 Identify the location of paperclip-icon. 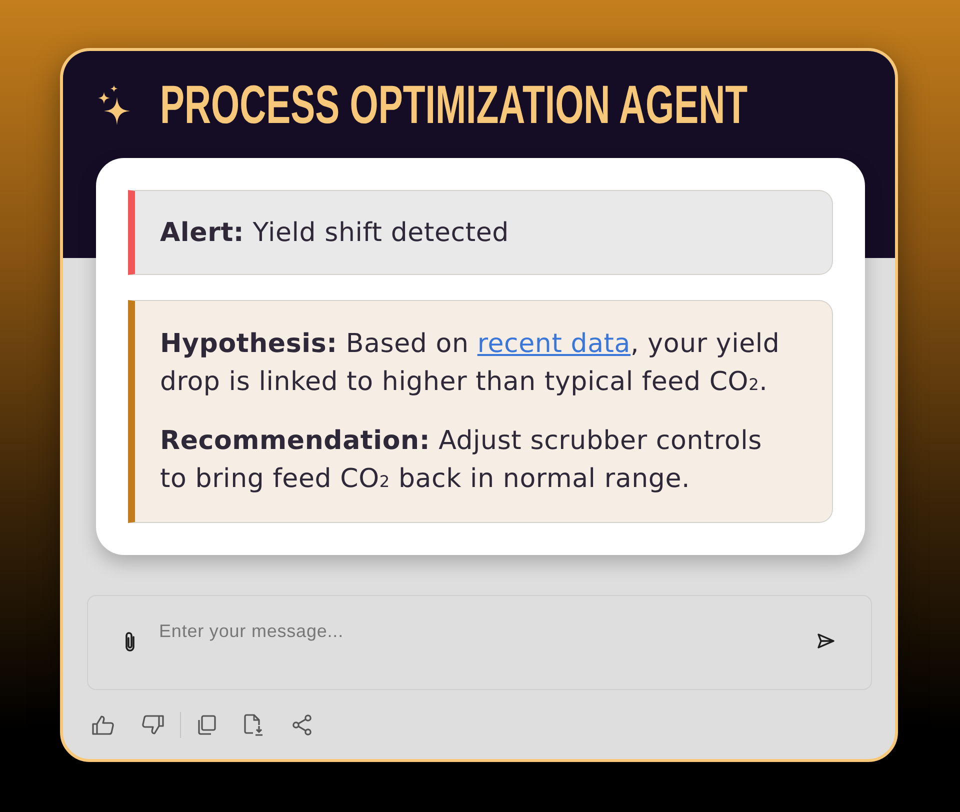
(130, 642).